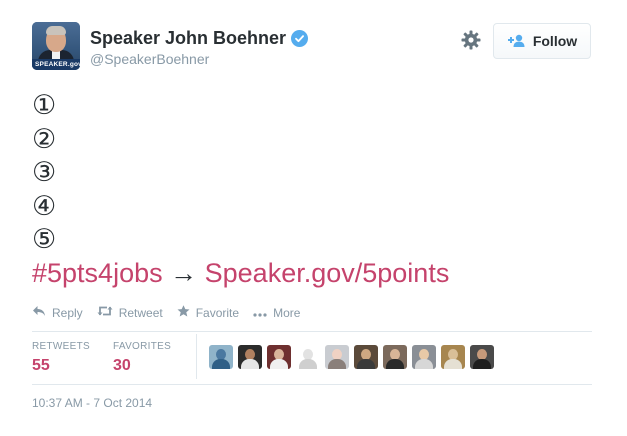 The height and width of the screenshot is (436, 627). What do you see at coordinates (173, 312) in the screenshot?
I see `tweet-actions: Reply Retweet Favorite More` at bounding box center [173, 312].